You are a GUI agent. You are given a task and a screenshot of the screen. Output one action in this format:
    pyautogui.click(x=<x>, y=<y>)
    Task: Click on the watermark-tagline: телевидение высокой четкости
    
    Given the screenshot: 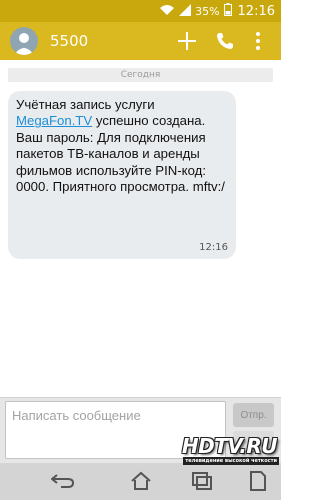 What is the action you would take?
    pyautogui.click(x=231, y=461)
    